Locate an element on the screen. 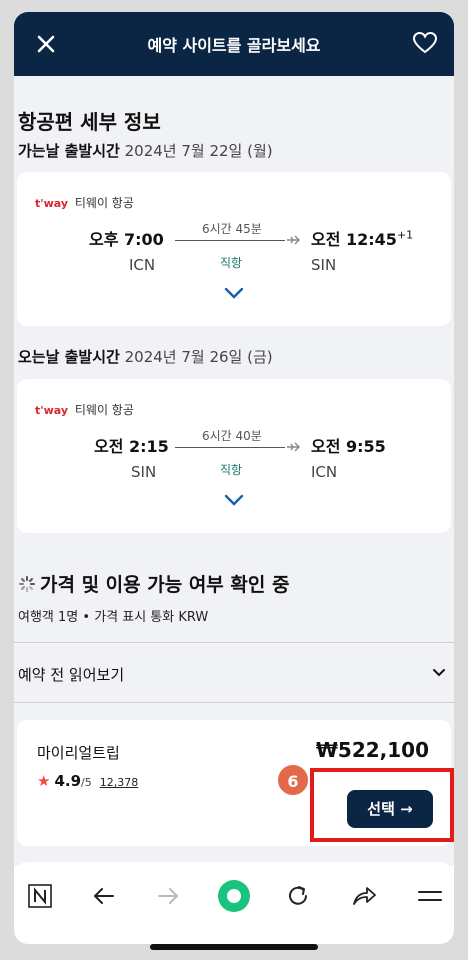 Image resolution: width=468 pixels, height=960 pixels. bottom-nav is located at coordinates (234, 905).